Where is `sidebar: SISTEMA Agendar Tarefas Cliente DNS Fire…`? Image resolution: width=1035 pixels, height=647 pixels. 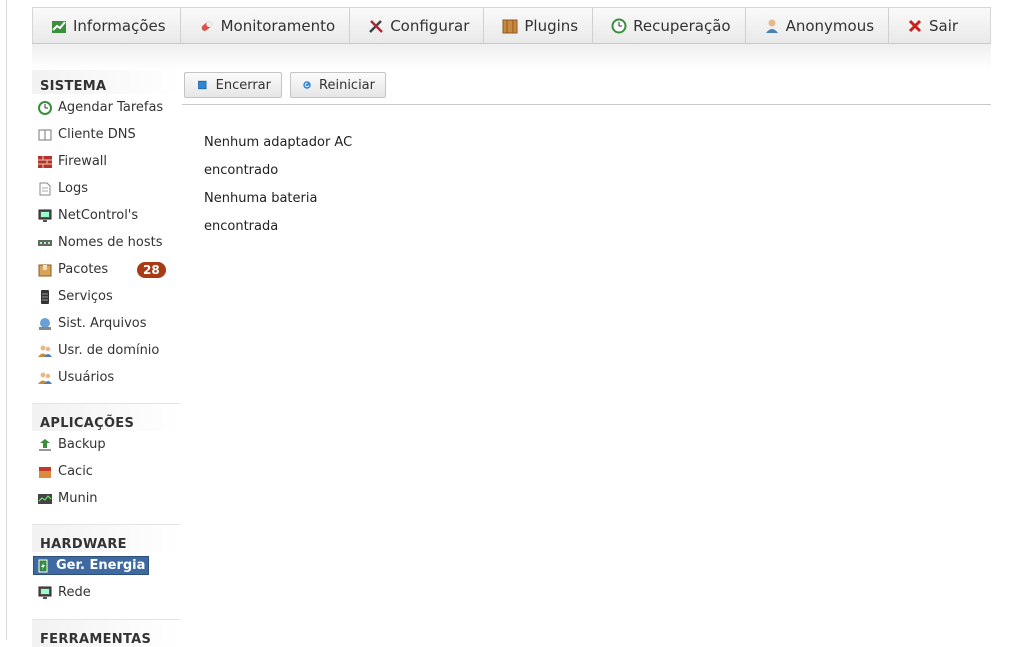 sidebar: SISTEMA Agendar Tarefas Cliente DNS Fire… is located at coordinates (106, 358).